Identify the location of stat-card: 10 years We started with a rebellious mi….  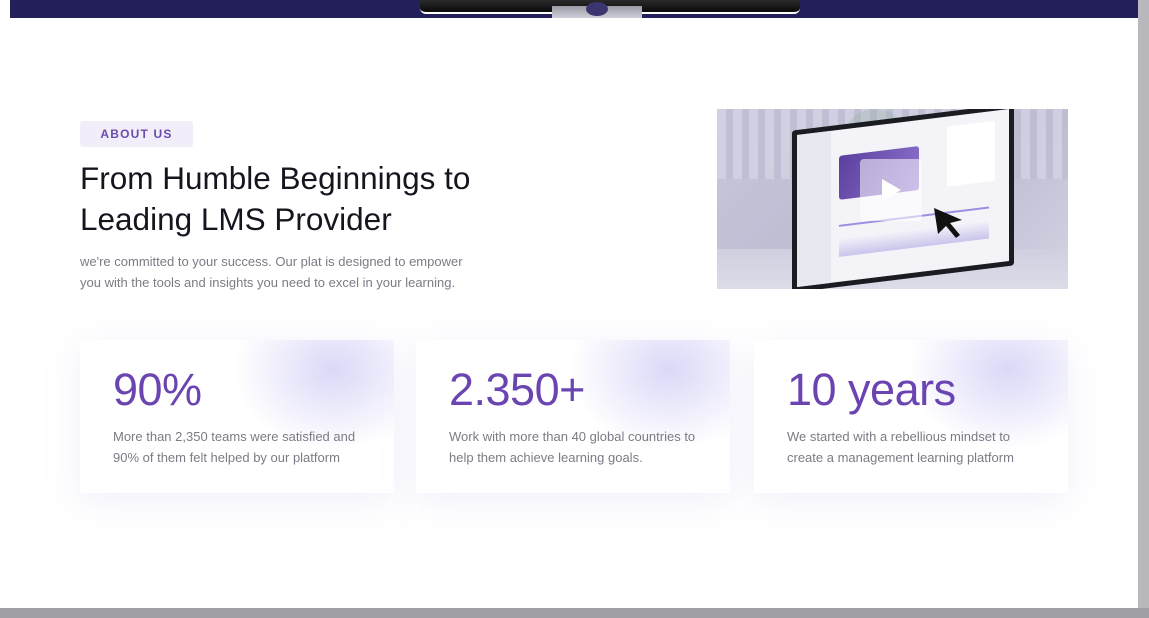
(911, 416).